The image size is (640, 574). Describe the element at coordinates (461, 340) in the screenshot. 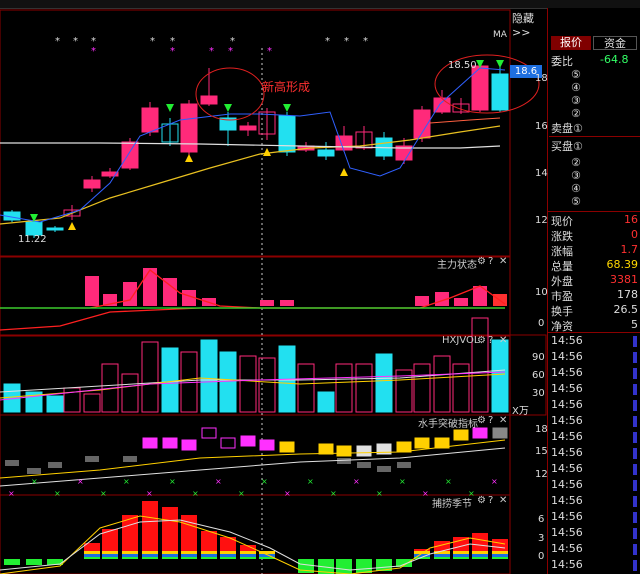

I see `panel-title-hxjvol: HXJVOL` at that location.